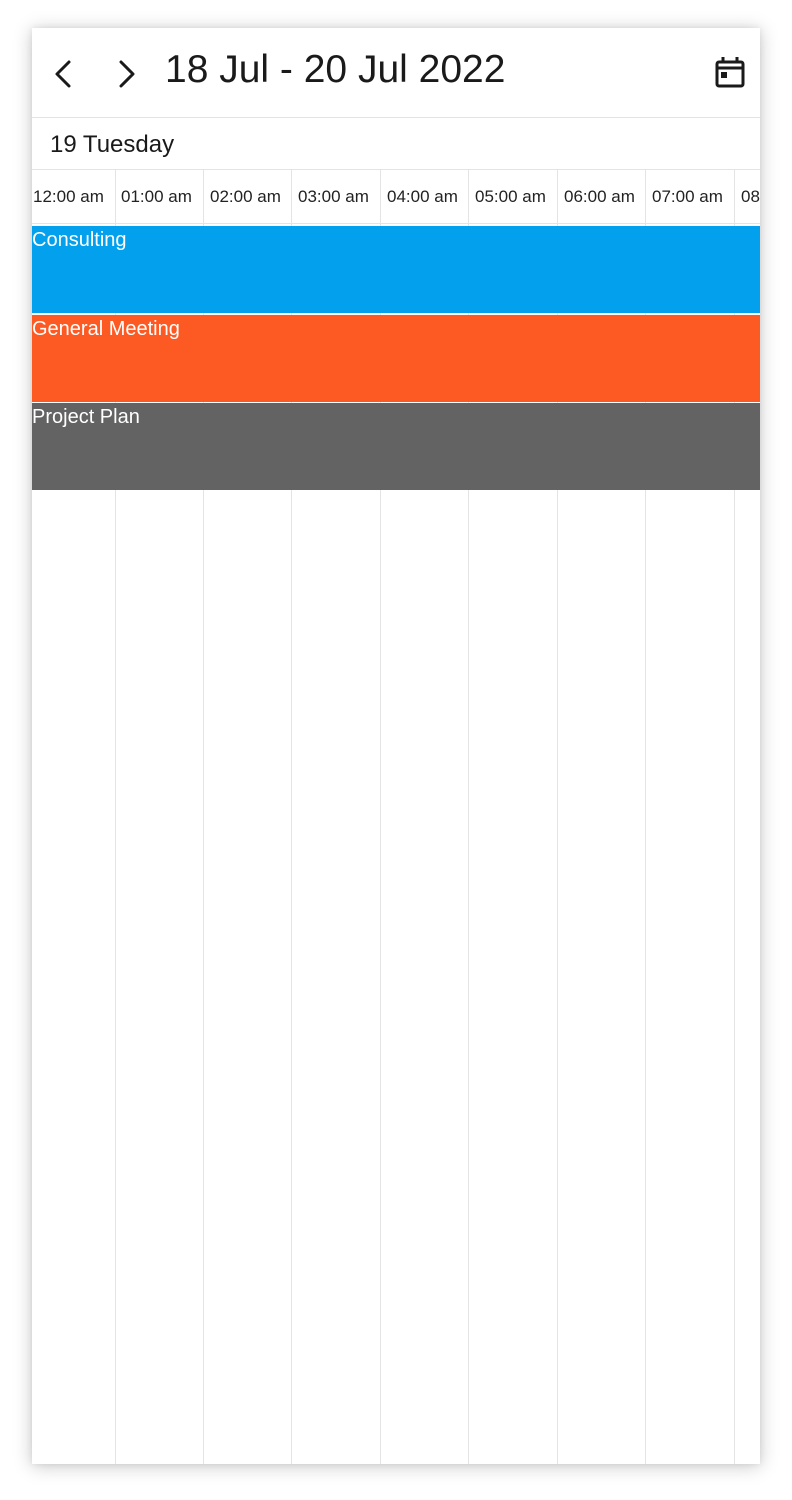 The image size is (792, 1500). What do you see at coordinates (750, 196) in the screenshot?
I see `time-slot-label: 08` at bounding box center [750, 196].